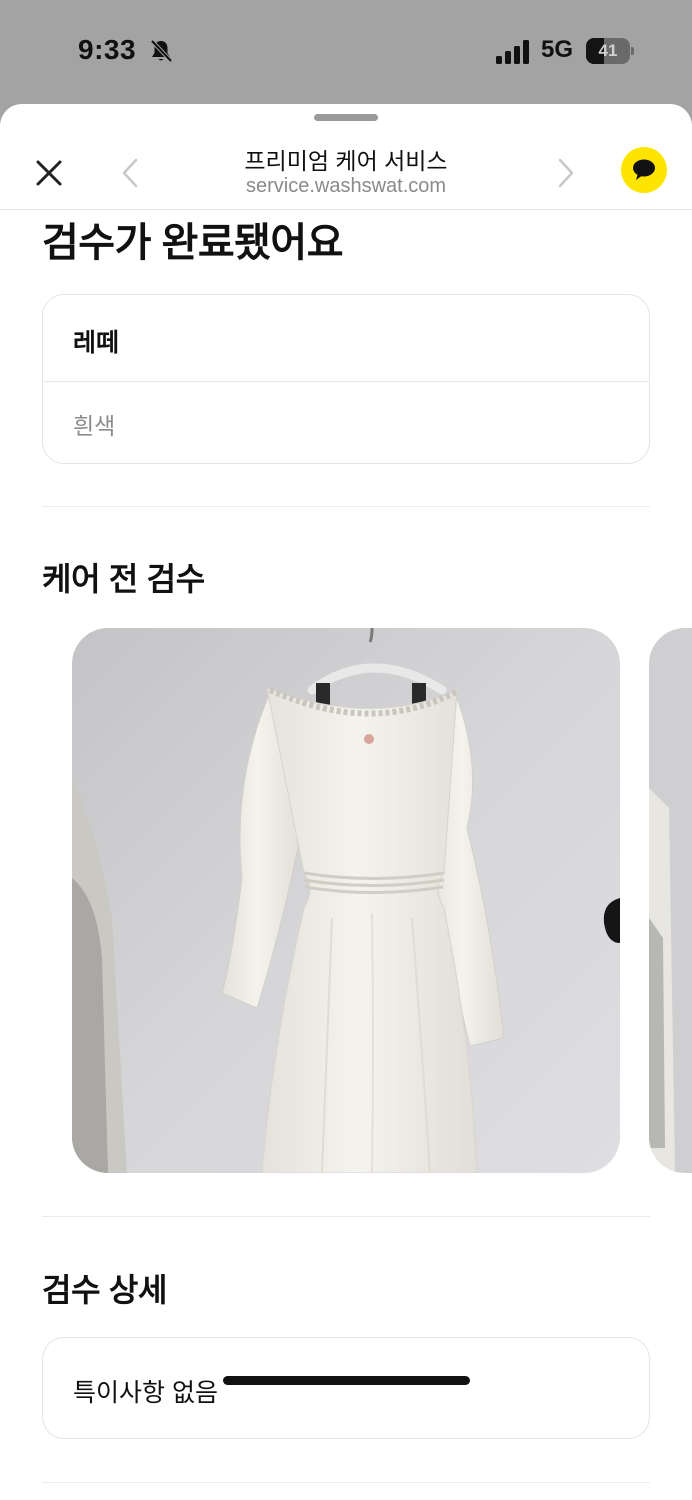 The image size is (692, 1500). What do you see at coordinates (346, 161) in the screenshot?
I see `nav-title: 프리미엄 케어 서비스` at bounding box center [346, 161].